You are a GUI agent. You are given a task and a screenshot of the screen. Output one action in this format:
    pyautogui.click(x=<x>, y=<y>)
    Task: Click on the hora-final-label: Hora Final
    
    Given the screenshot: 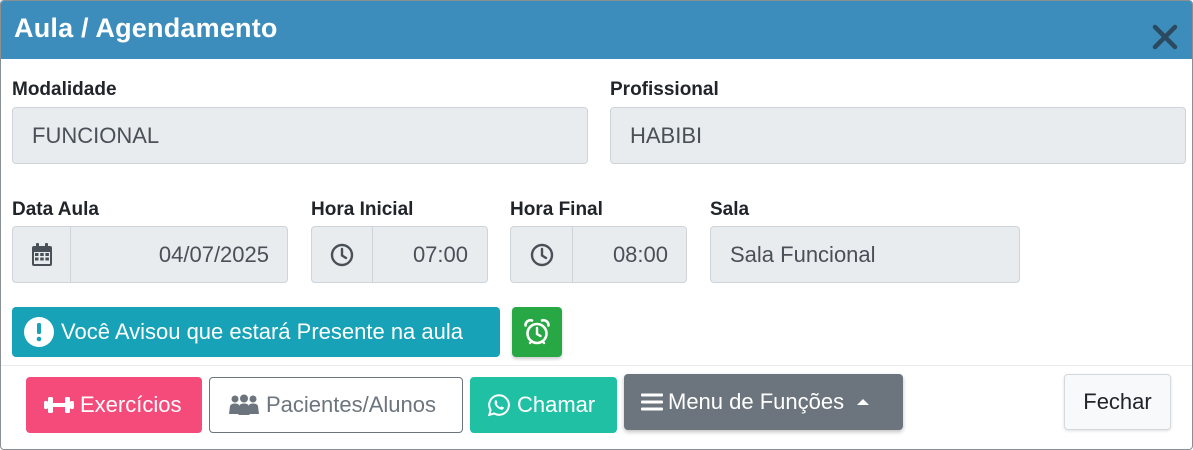 What is the action you would take?
    pyautogui.click(x=556, y=209)
    